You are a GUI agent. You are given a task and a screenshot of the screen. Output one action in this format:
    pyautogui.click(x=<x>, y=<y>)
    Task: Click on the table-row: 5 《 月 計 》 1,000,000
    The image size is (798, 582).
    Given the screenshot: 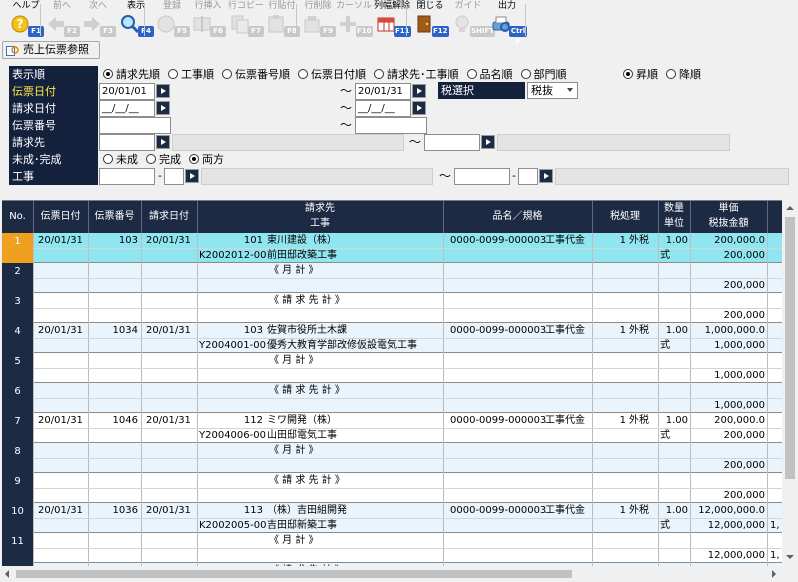 What is the action you would take?
    pyautogui.click(x=392, y=368)
    